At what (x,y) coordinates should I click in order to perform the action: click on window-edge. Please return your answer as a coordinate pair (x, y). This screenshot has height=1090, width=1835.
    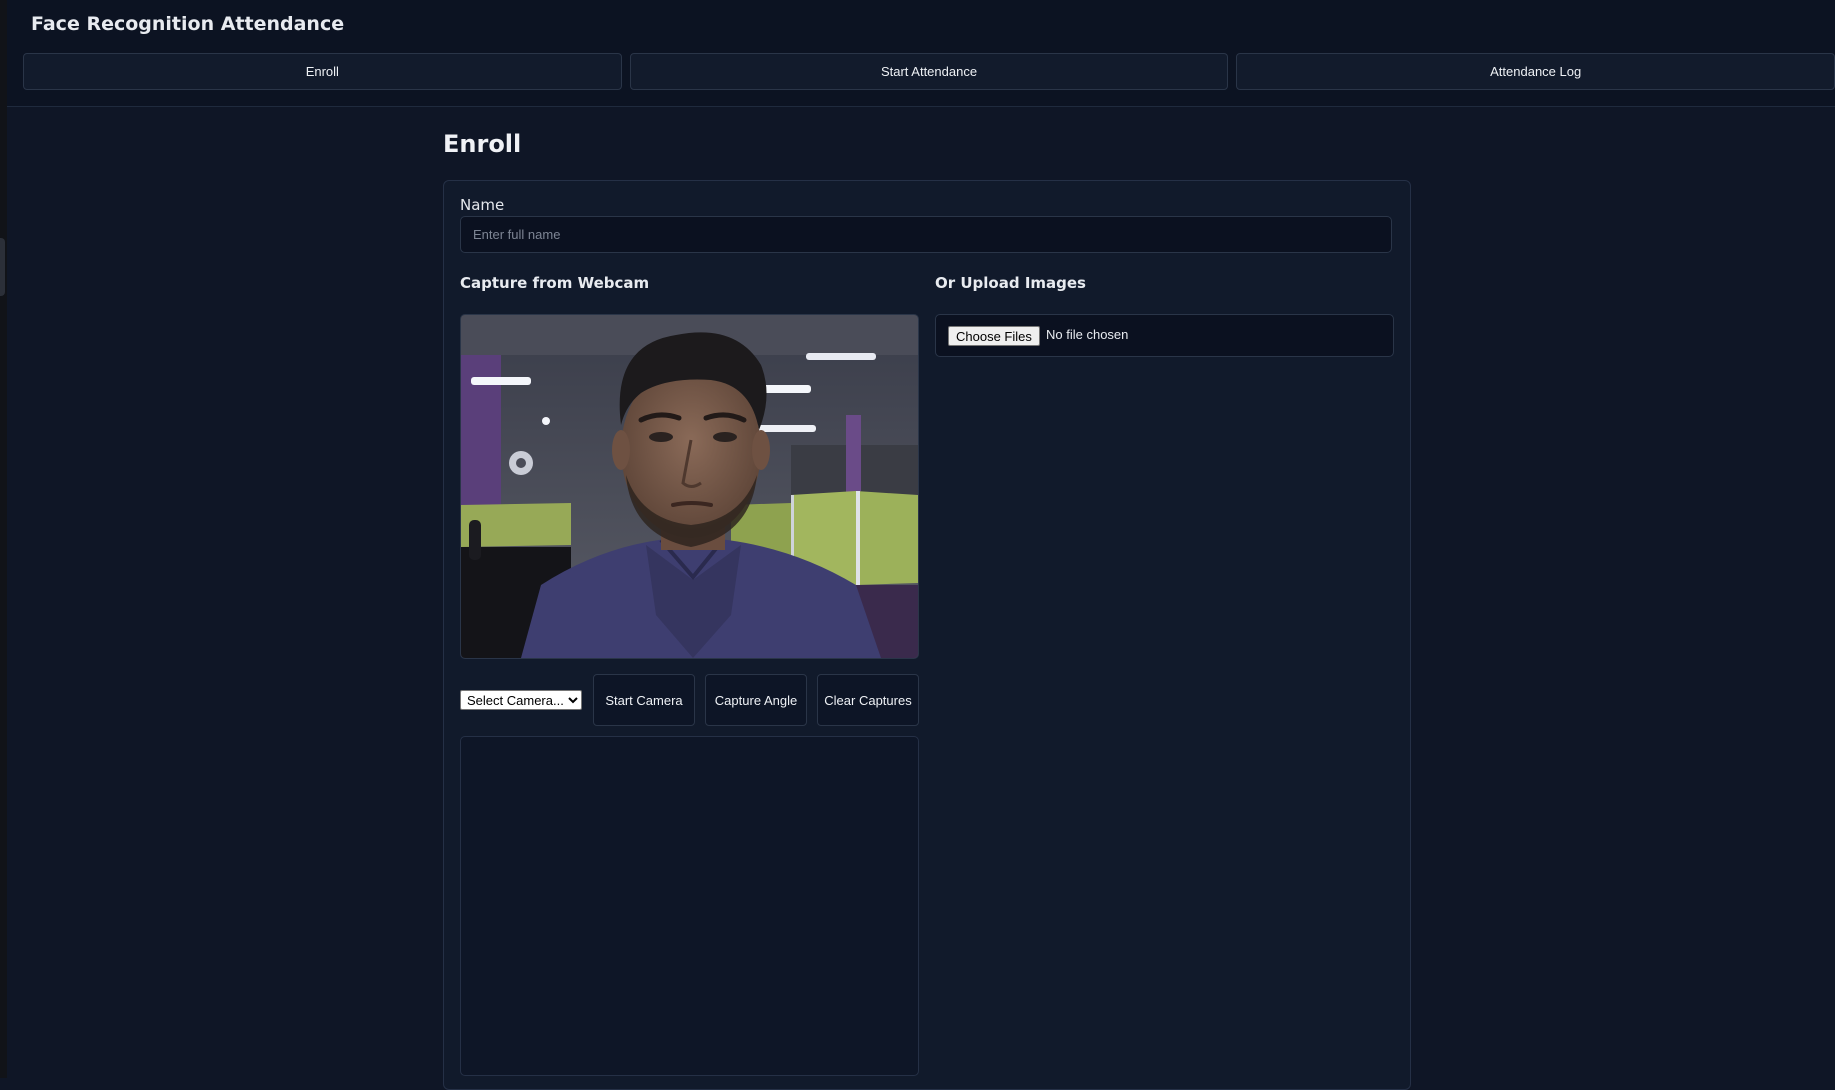
    Looking at the image, I should click on (3, 539).